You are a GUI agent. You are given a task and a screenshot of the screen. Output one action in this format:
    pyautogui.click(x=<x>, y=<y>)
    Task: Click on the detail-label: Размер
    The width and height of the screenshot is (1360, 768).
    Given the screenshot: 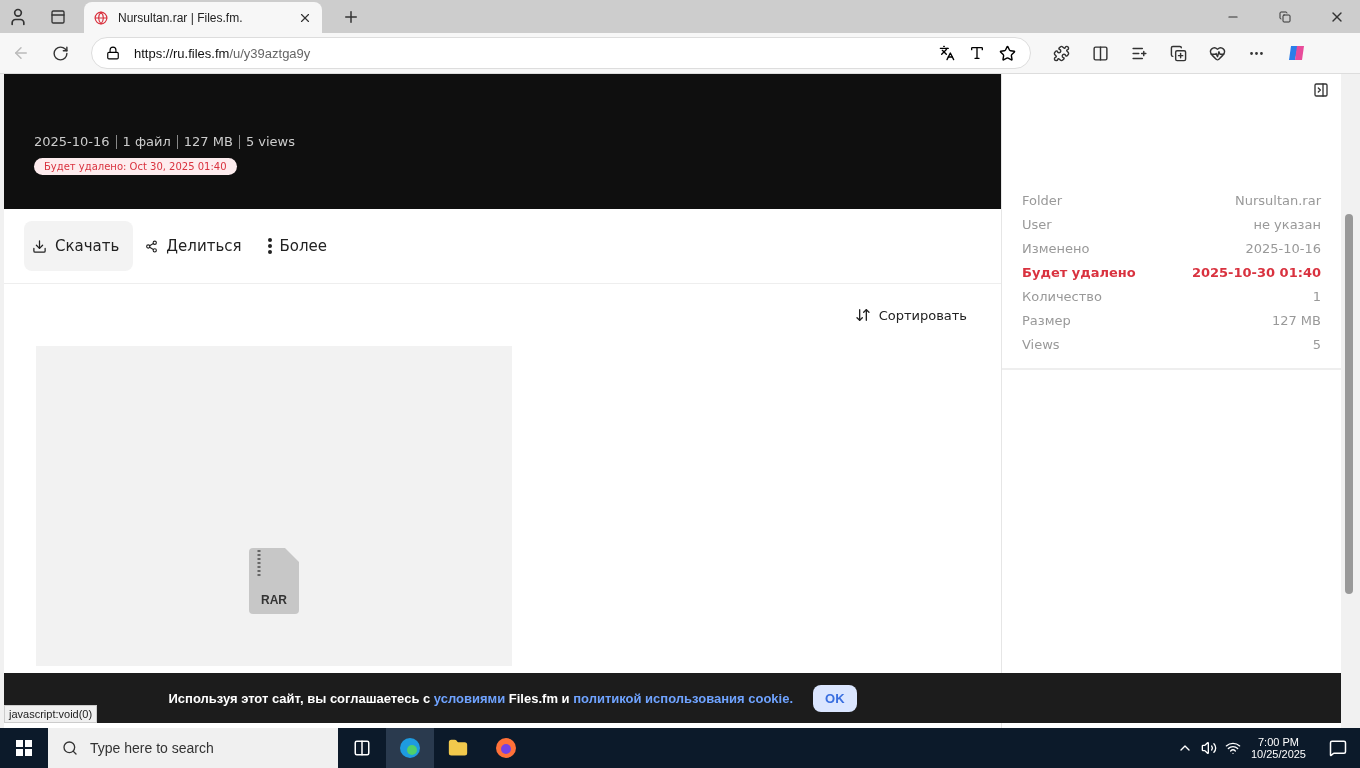 What is the action you would take?
    pyautogui.click(x=1046, y=320)
    